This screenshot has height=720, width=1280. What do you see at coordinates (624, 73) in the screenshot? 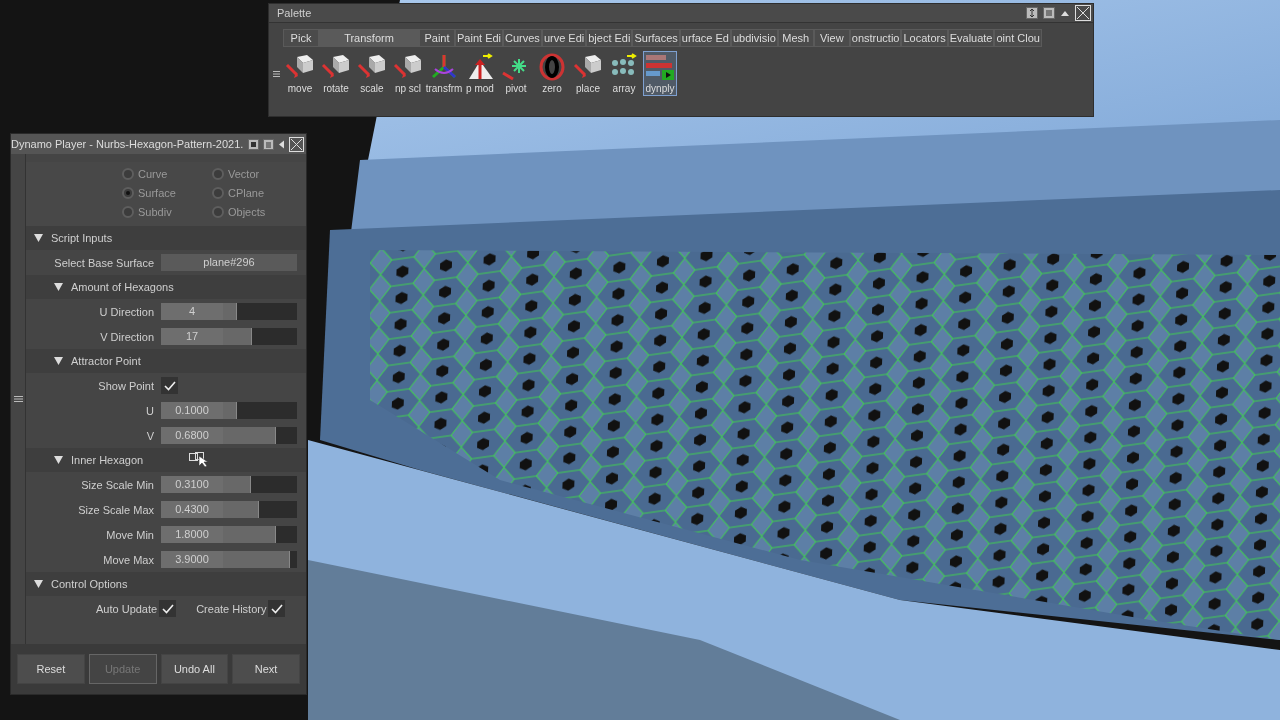
I see `tool-button: array` at bounding box center [624, 73].